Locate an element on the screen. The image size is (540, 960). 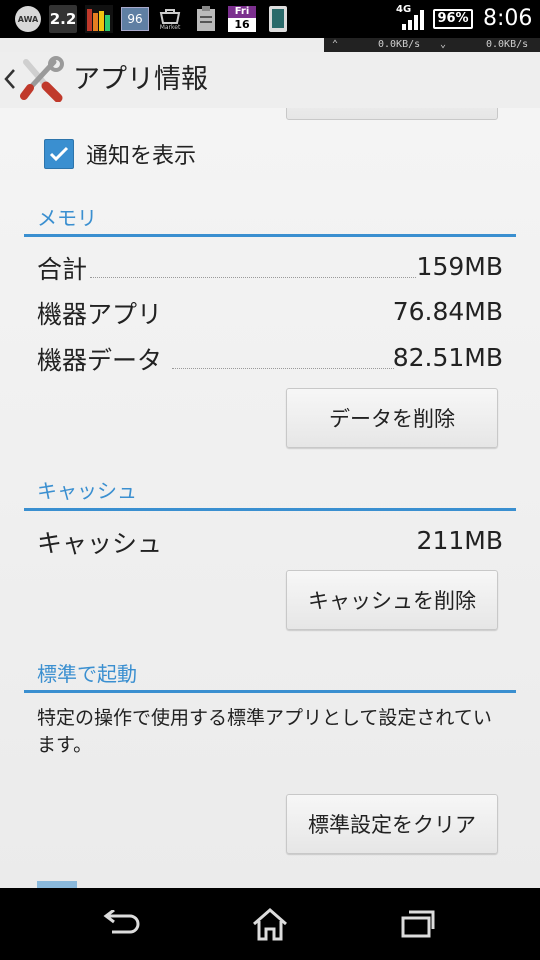
signal-icon is located at coordinates (414, 22).